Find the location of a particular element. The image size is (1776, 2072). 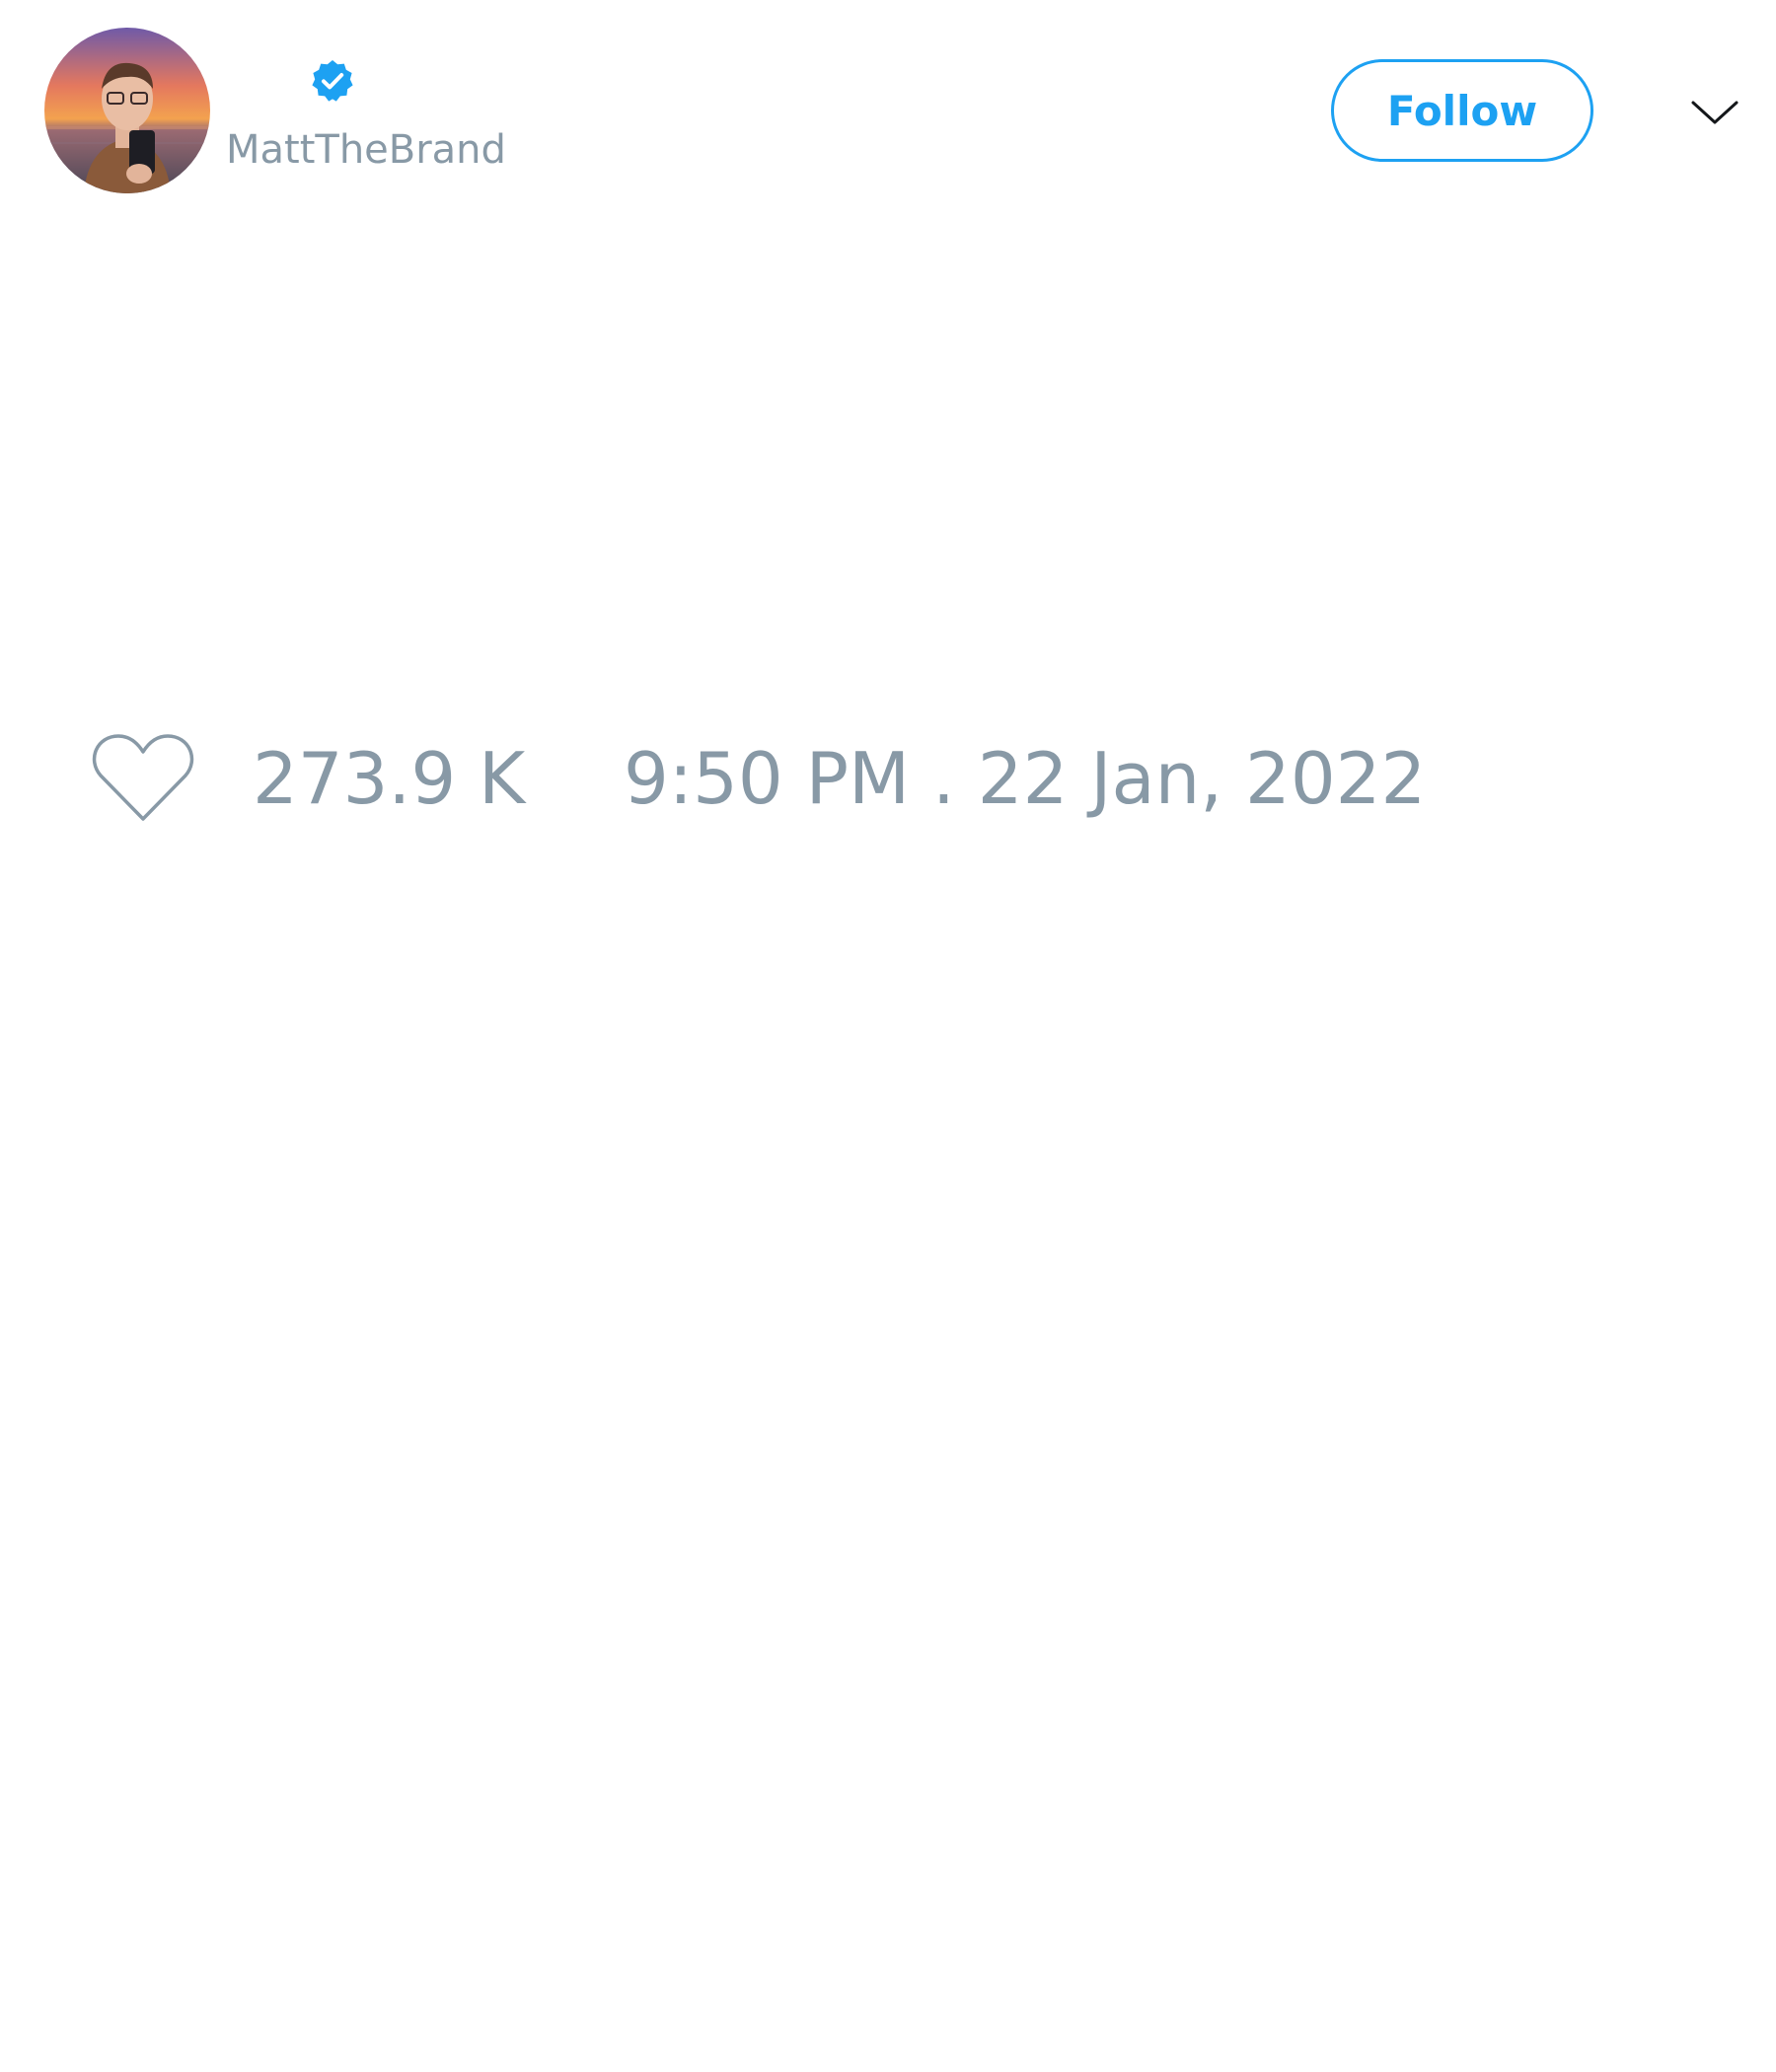

avatar is located at coordinates (127, 111).